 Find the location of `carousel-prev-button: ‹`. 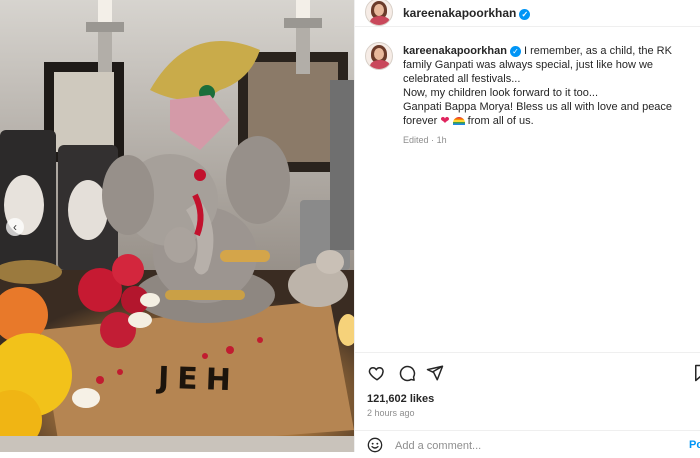

carousel-prev-button: ‹ is located at coordinates (15, 227).